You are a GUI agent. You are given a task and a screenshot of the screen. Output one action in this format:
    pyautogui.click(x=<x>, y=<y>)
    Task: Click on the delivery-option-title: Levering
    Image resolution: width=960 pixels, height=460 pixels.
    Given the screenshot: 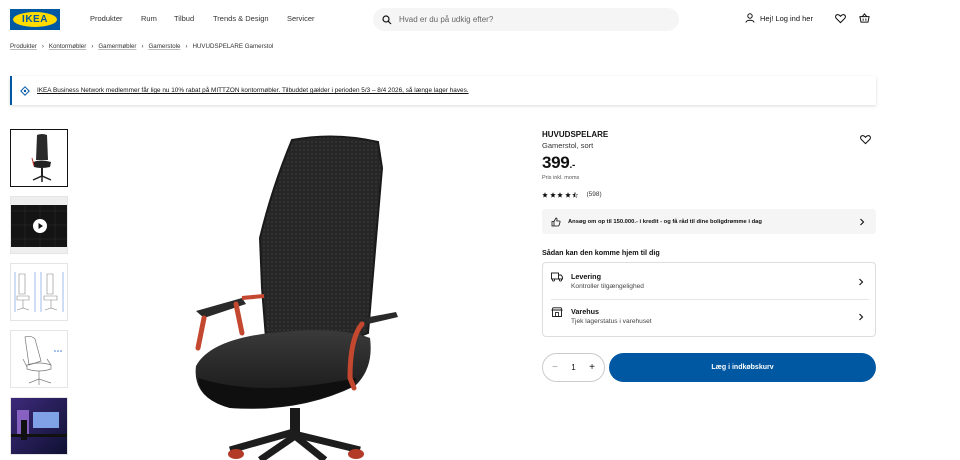 What is the action you would take?
    pyautogui.click(x=586, y=276)
    